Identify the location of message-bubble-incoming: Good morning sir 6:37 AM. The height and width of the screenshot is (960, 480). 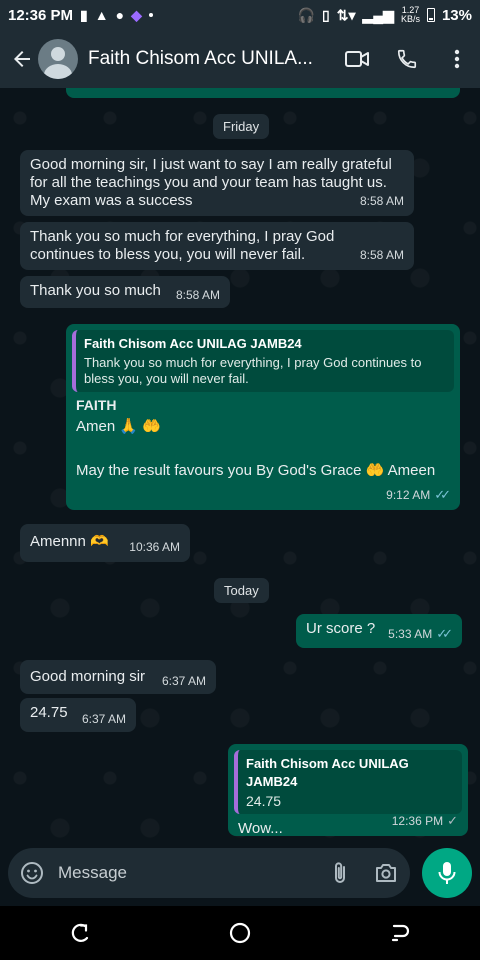
(118, 677).